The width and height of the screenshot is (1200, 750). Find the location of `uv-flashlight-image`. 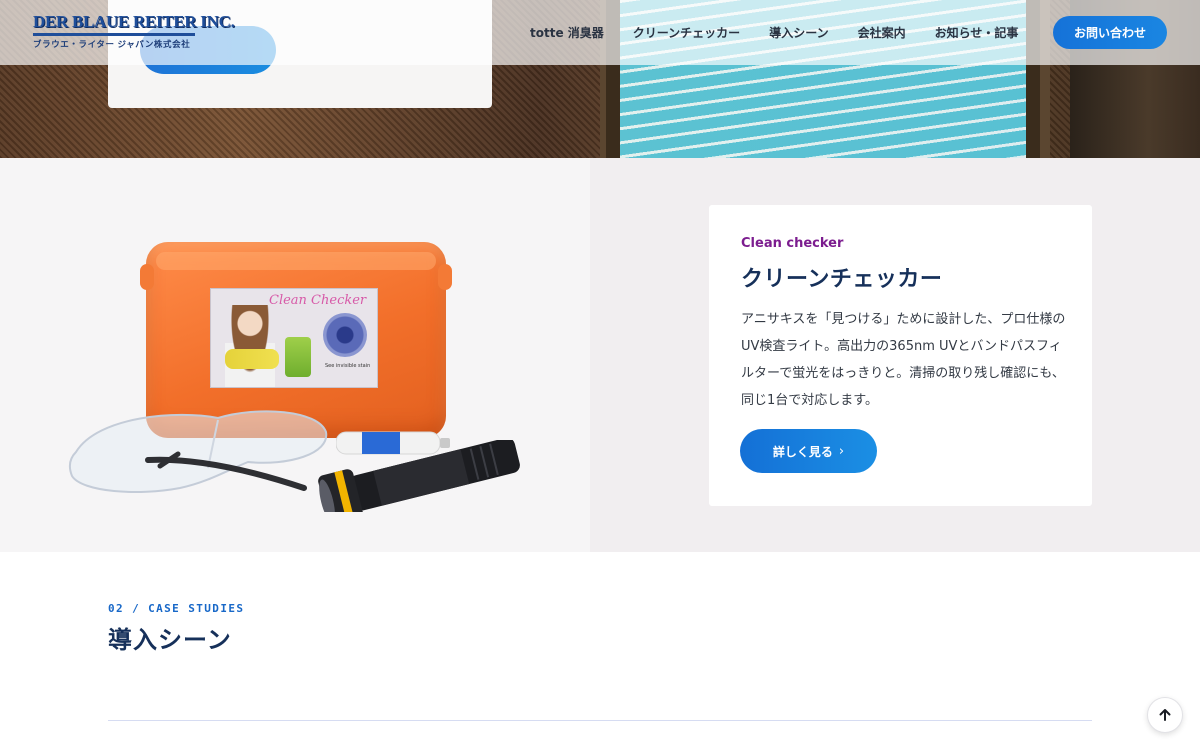

uv-flashlight-image is located at coordinates (419, 476).